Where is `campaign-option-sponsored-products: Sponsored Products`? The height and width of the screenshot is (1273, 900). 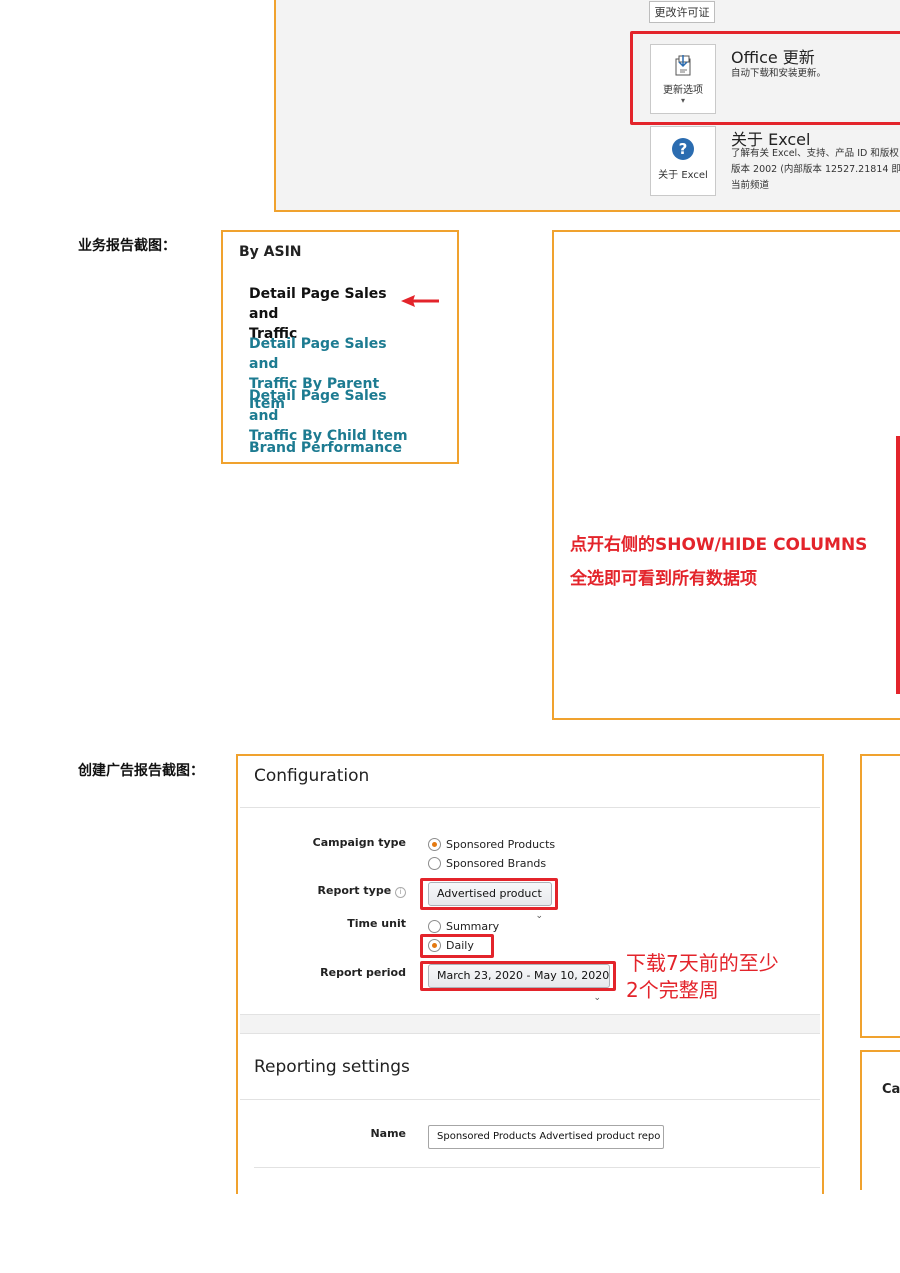
campaign-option-sponsored-products: Sponsored Products is located at coordinates (491, 844).